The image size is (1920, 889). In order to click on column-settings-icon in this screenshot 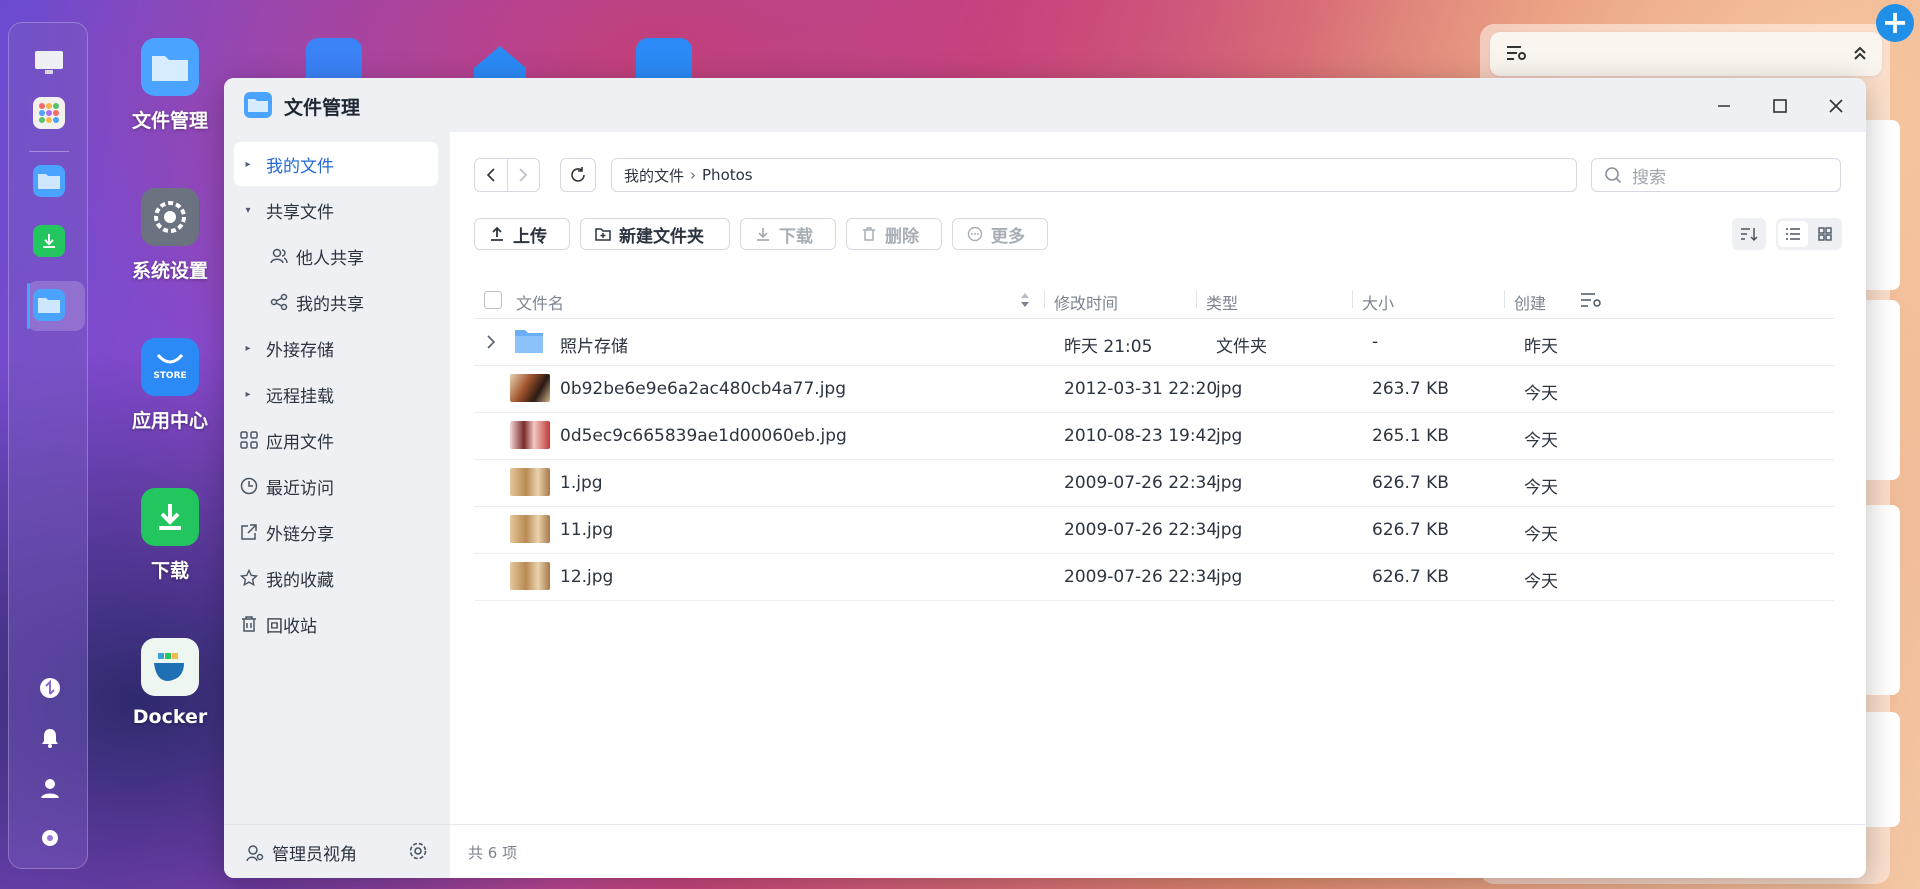, I will do `click(1591, 302)`.